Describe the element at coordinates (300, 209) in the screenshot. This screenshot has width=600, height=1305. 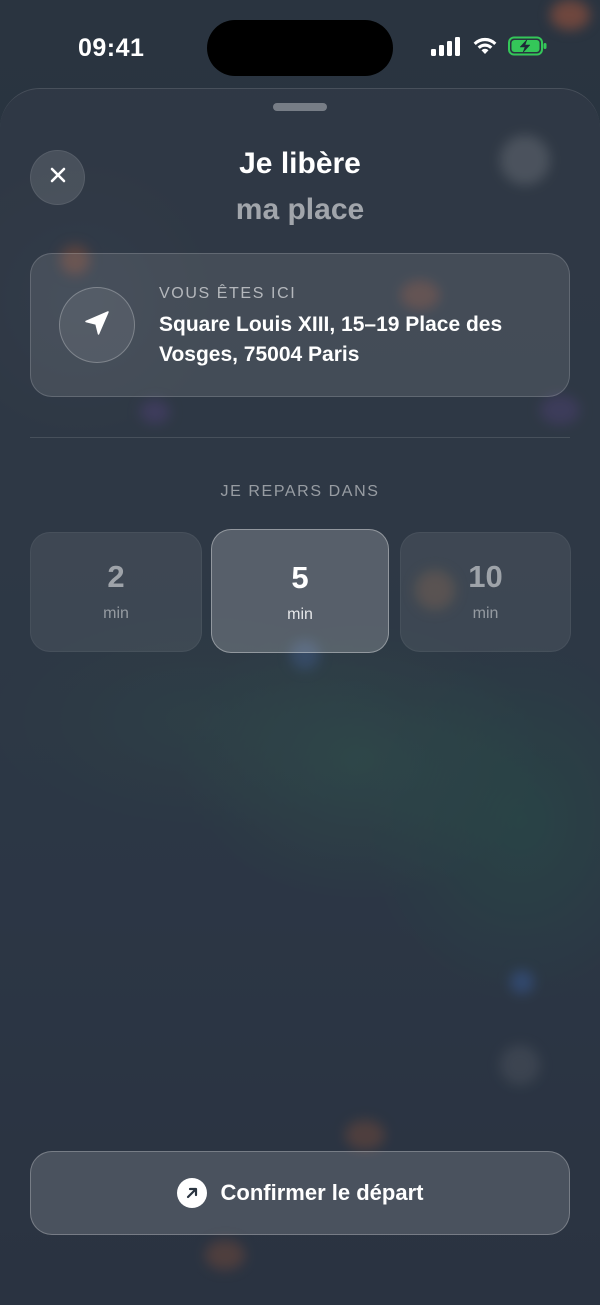
I see `sheet-subtitle: ma place` at that location.